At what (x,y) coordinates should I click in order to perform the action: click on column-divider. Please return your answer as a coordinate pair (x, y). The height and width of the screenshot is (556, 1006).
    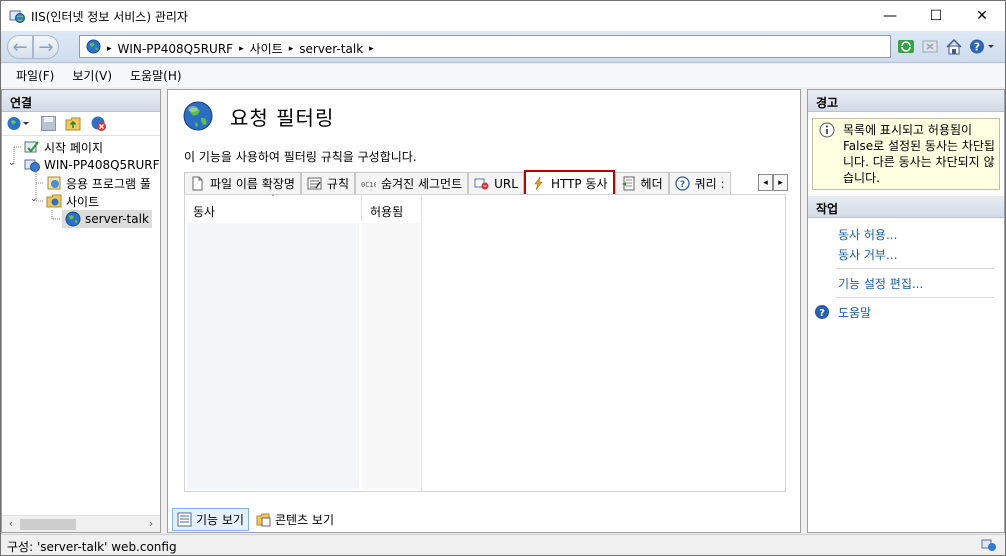
    Looking at the image, I should click on (421, 343).